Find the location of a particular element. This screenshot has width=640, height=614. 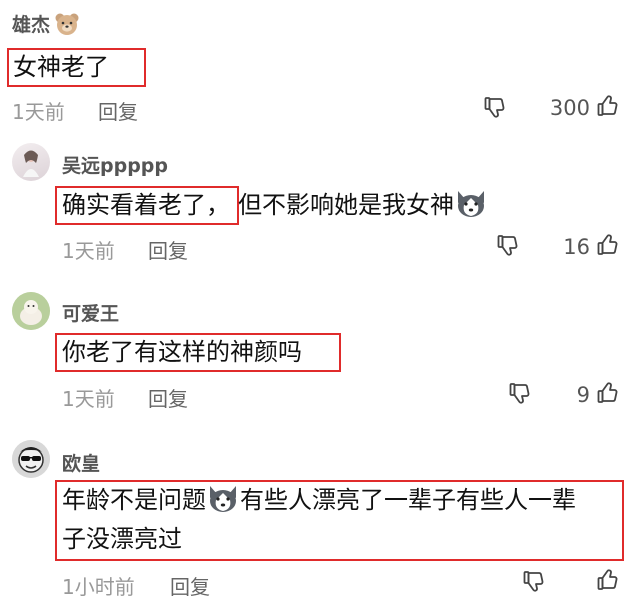

comment-text: 你老了有这样的神颜吗 is located at coordinates (182, 352).